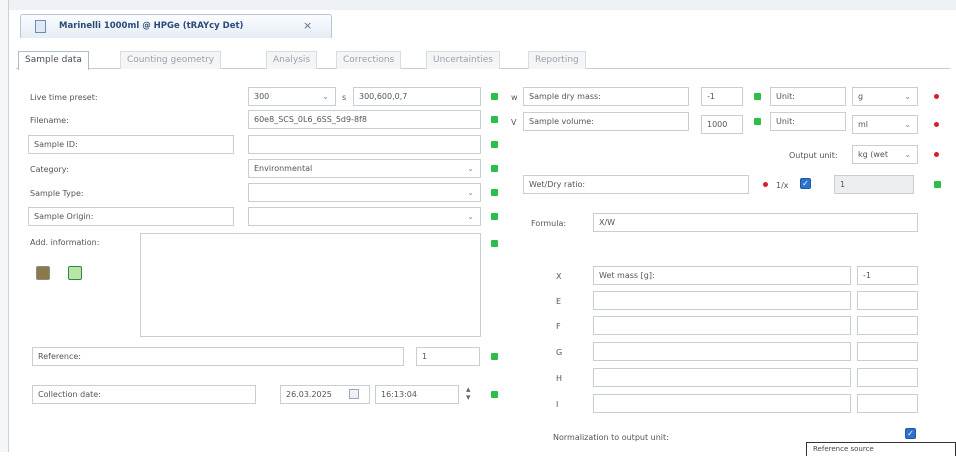 The image size is (956, 456). I want to click on volume-unit-label-field: Unit:, so click(808, 121).